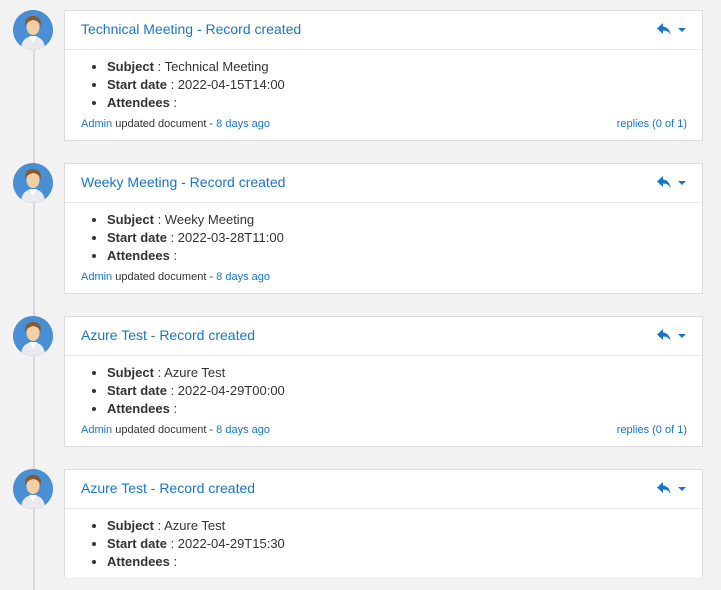  I want to click on card-title-link: Technical Meeting - Record created, so click(191, 29).